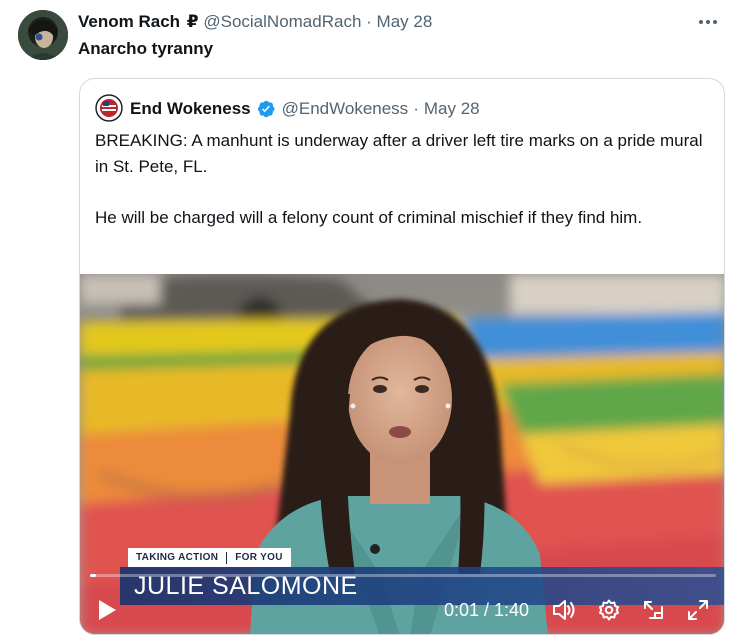 This screenshot has height=644, width=736. Describe the element at coordinates (43, 35) in the screenshot. I see `author-avatar` at that location.